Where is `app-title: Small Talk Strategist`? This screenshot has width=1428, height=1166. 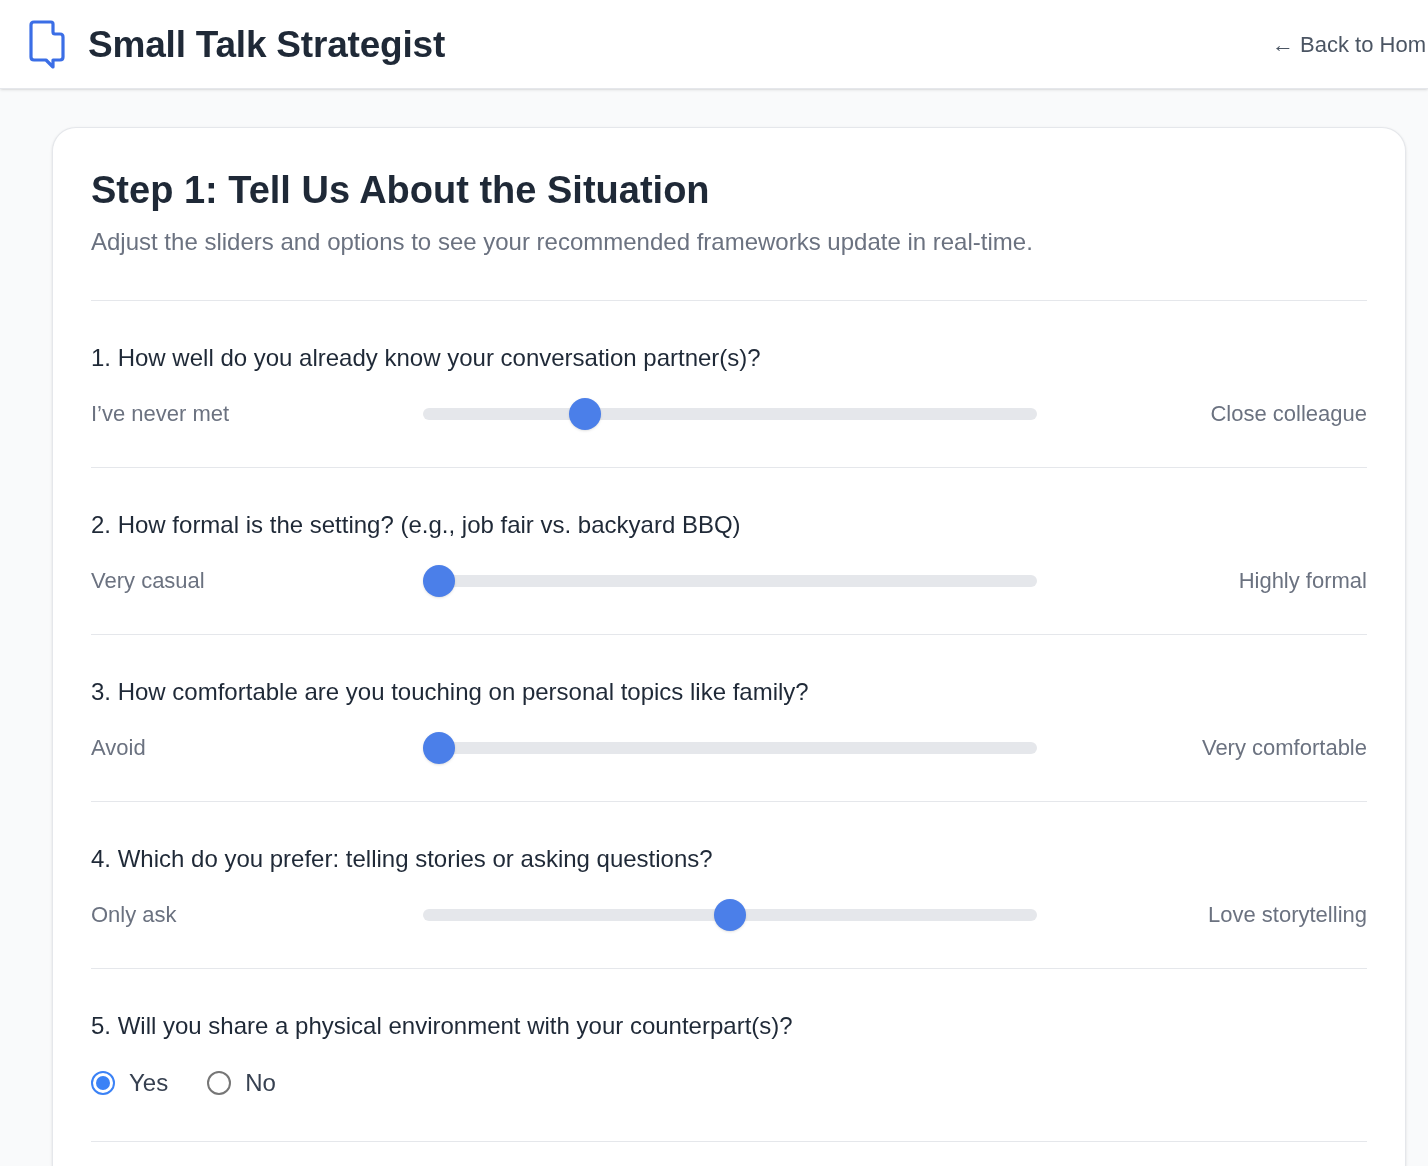 app-title: Small Talk Strategist is located at coordinates (267, 44).